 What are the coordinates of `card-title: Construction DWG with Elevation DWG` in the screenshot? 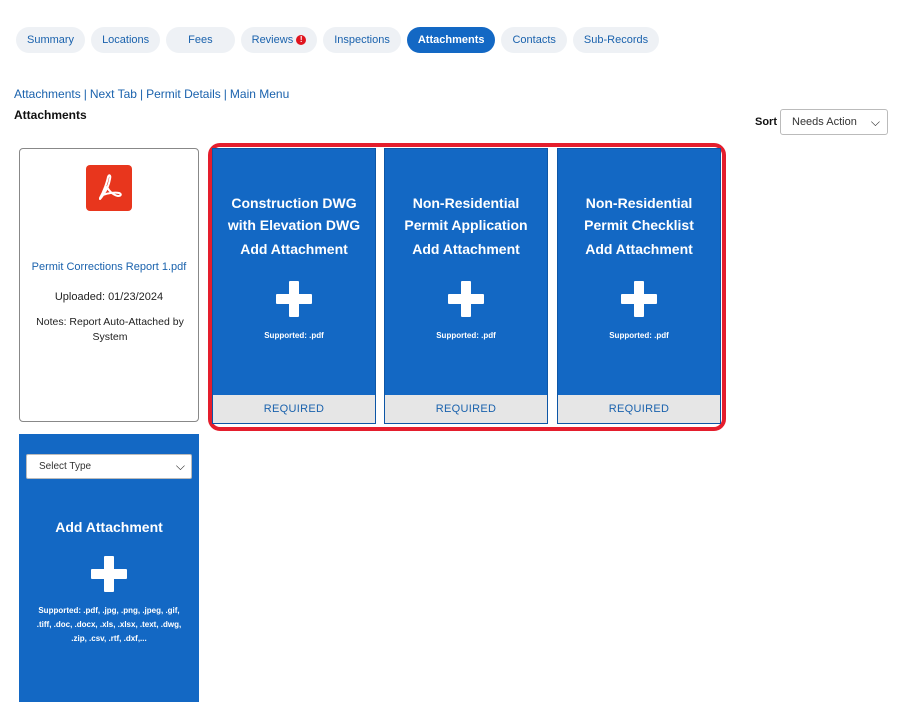 It's located at (294, 214).